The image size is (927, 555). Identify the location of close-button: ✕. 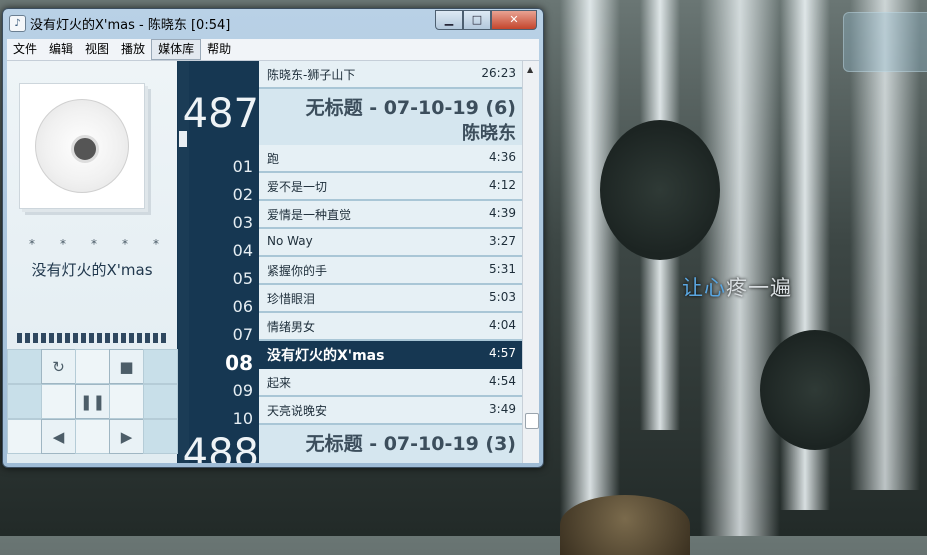
(514, 20).